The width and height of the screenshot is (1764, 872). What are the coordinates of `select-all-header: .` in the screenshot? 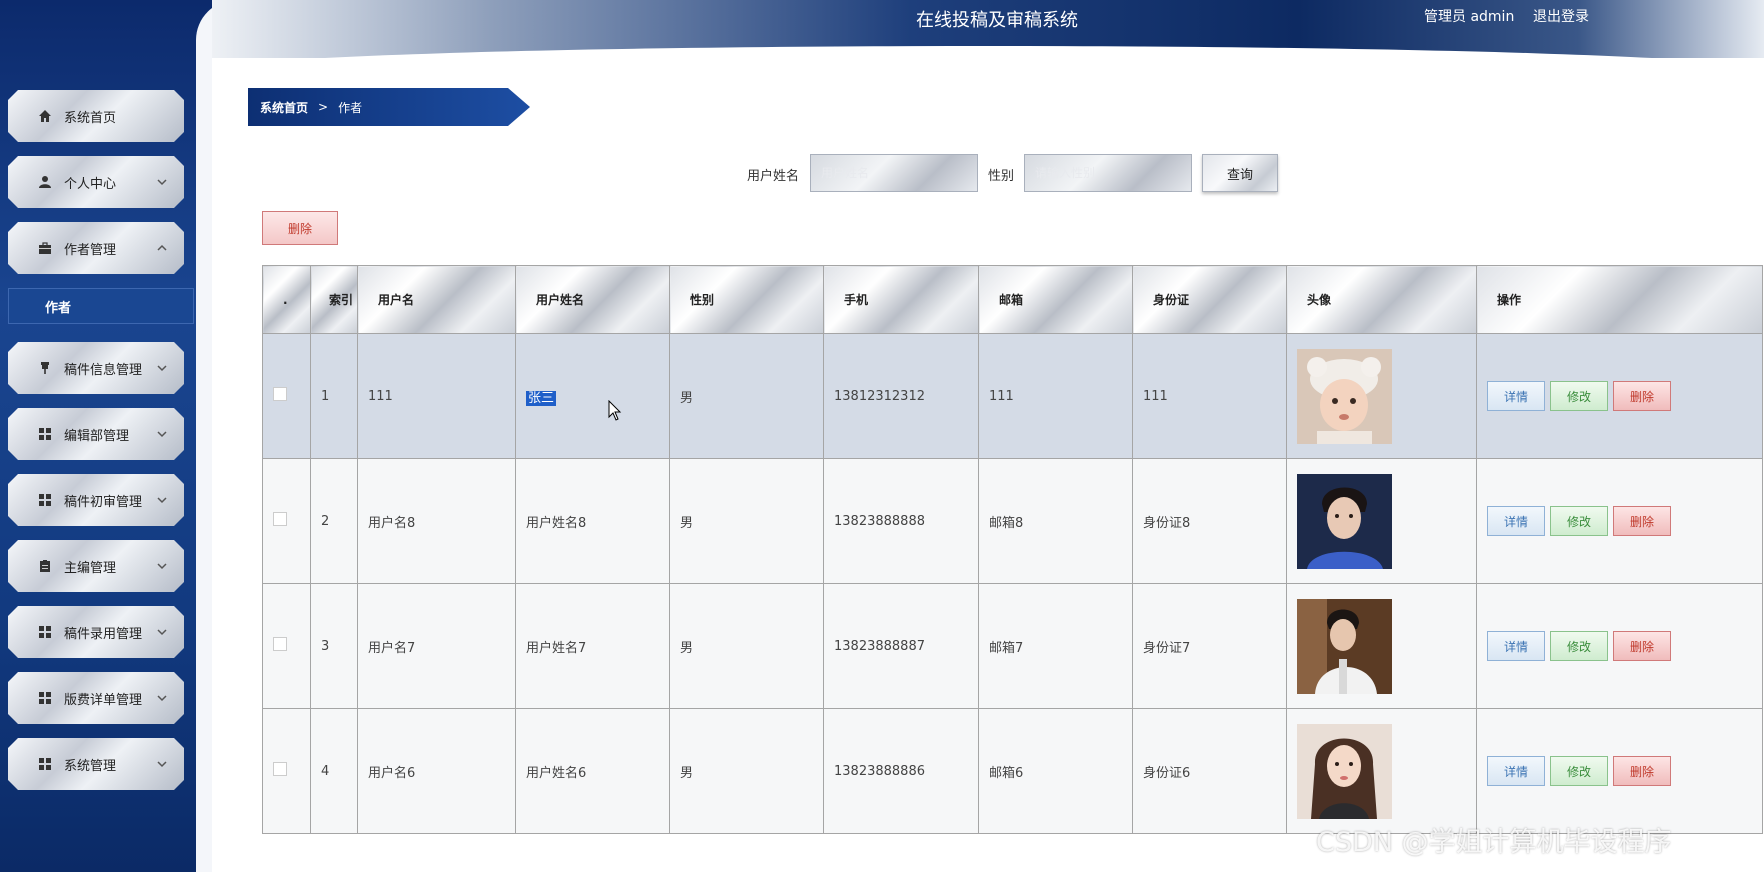 It's located at (286, 299).